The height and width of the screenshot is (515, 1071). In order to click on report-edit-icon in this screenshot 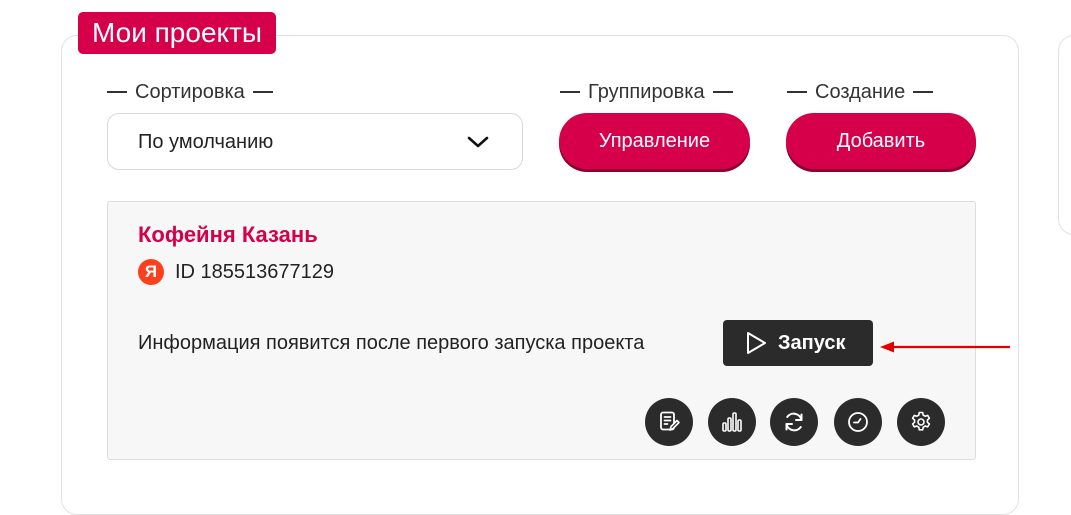, I will do `click(670, 421)`.